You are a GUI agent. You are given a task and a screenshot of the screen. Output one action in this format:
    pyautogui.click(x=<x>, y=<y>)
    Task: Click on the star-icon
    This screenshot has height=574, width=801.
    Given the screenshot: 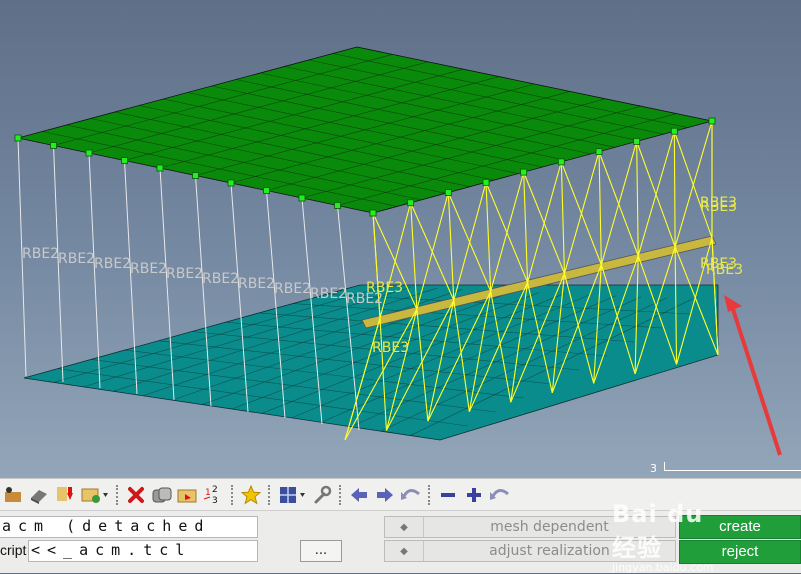 What is the action you would take?
    pyautogui.click(x=251, y=495)
    